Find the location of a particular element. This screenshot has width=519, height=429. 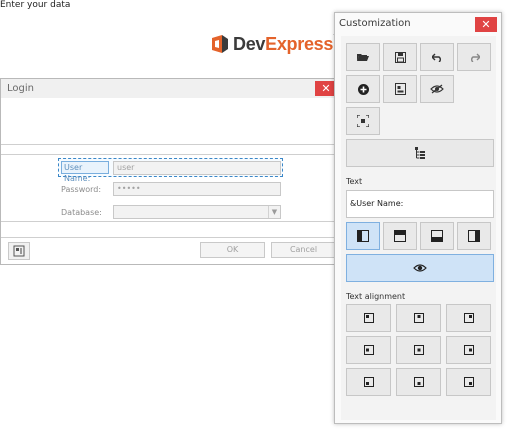

text-top-icon is located at coordinates (400, 236).